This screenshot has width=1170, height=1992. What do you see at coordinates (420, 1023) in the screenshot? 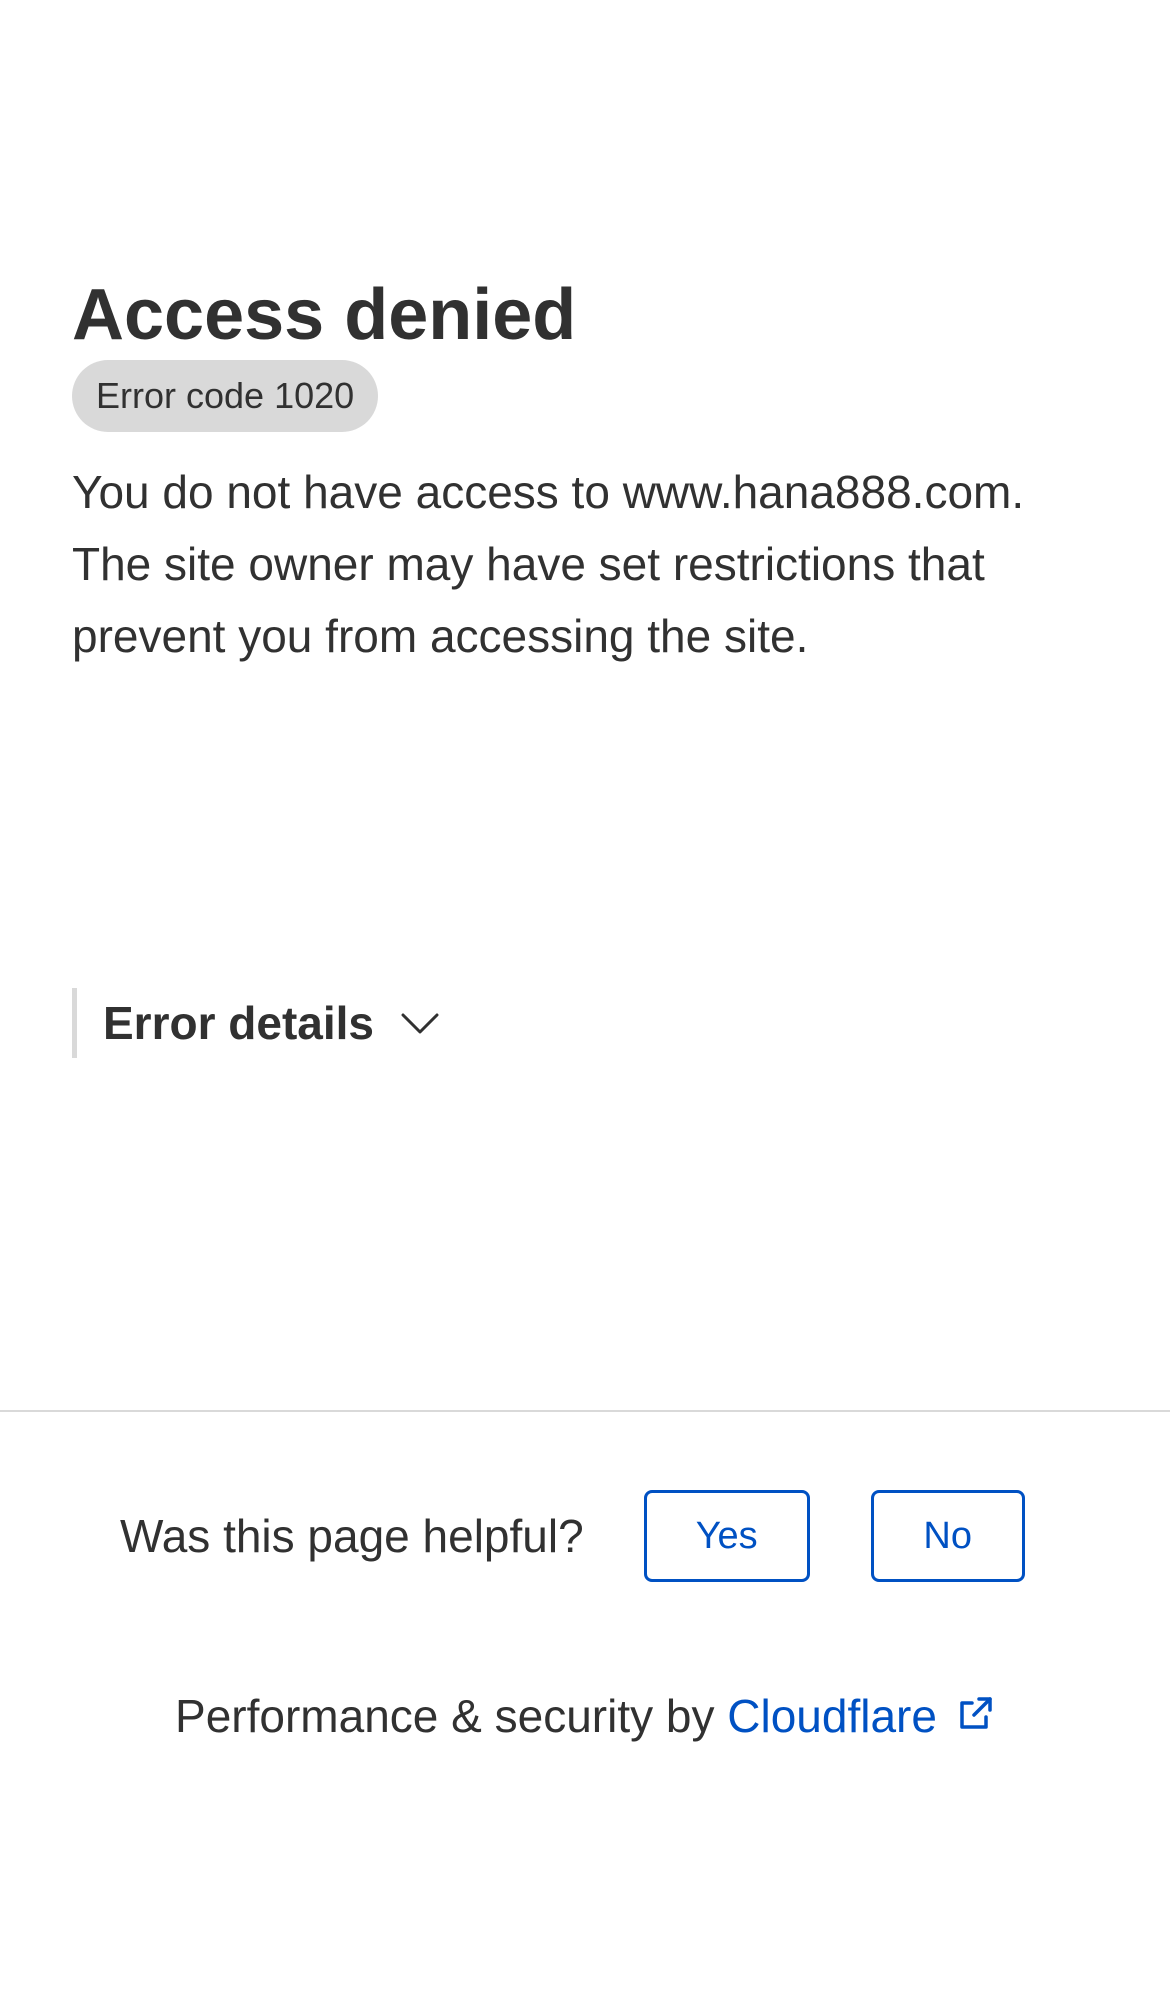
I see `chevron-down-icon` at bounding box center [420, 1023].